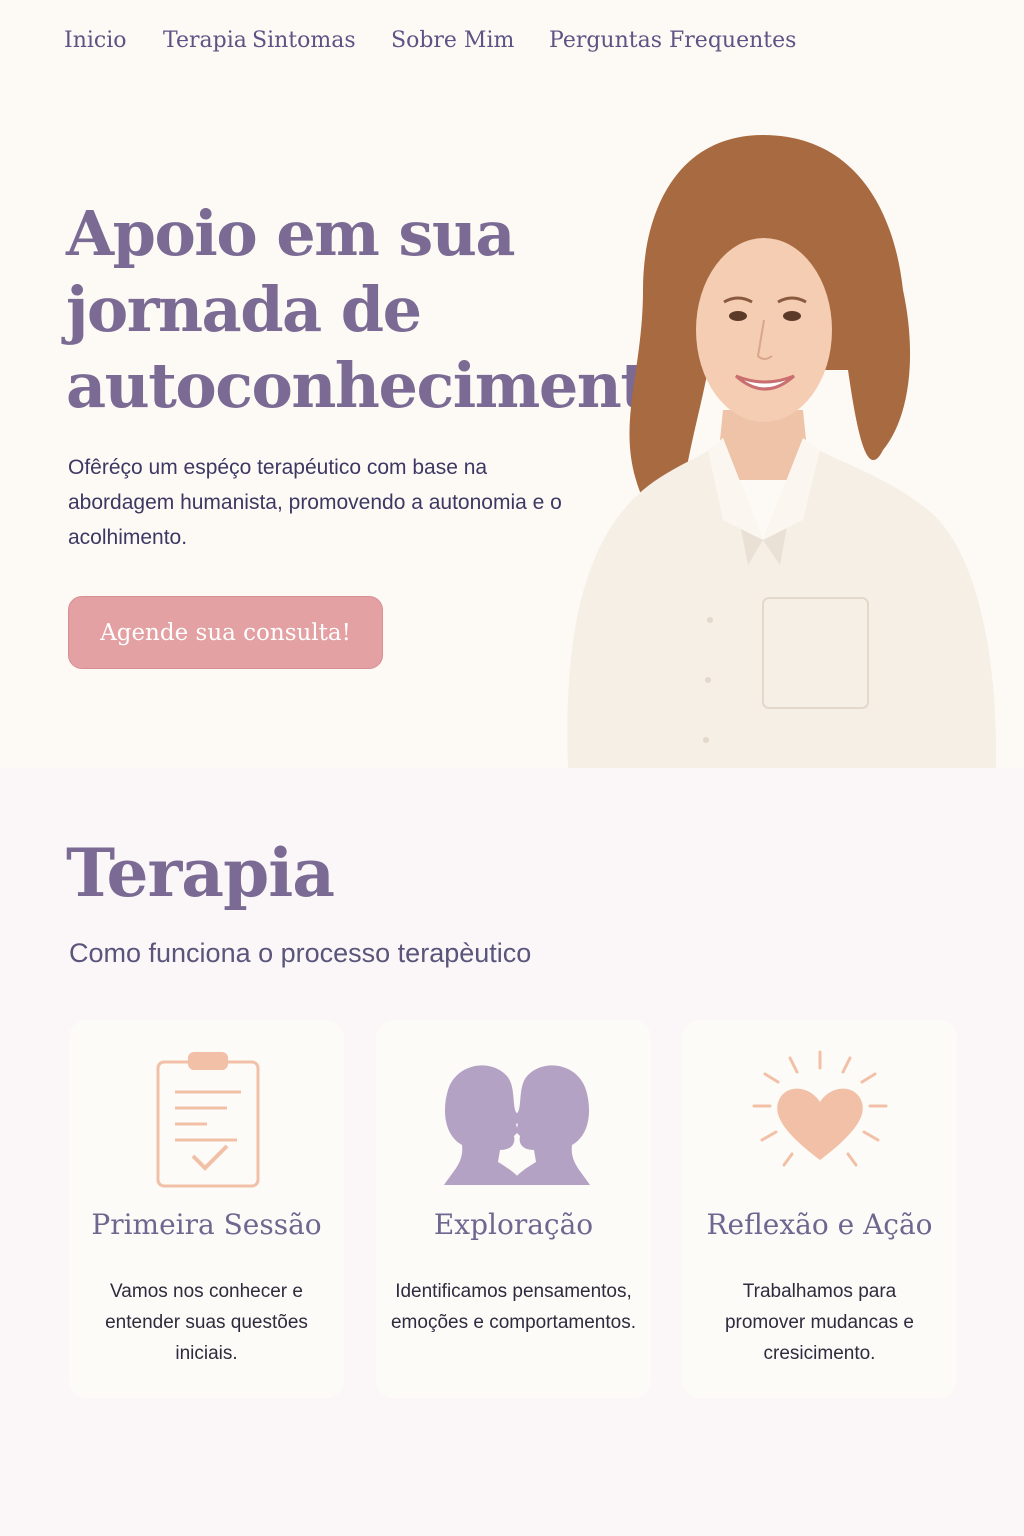  Describe the element at coordinates (672, 40) in the screenshot. I see `nav-item-perguntas-frequentes: Perguntas Frequentes` at that location.